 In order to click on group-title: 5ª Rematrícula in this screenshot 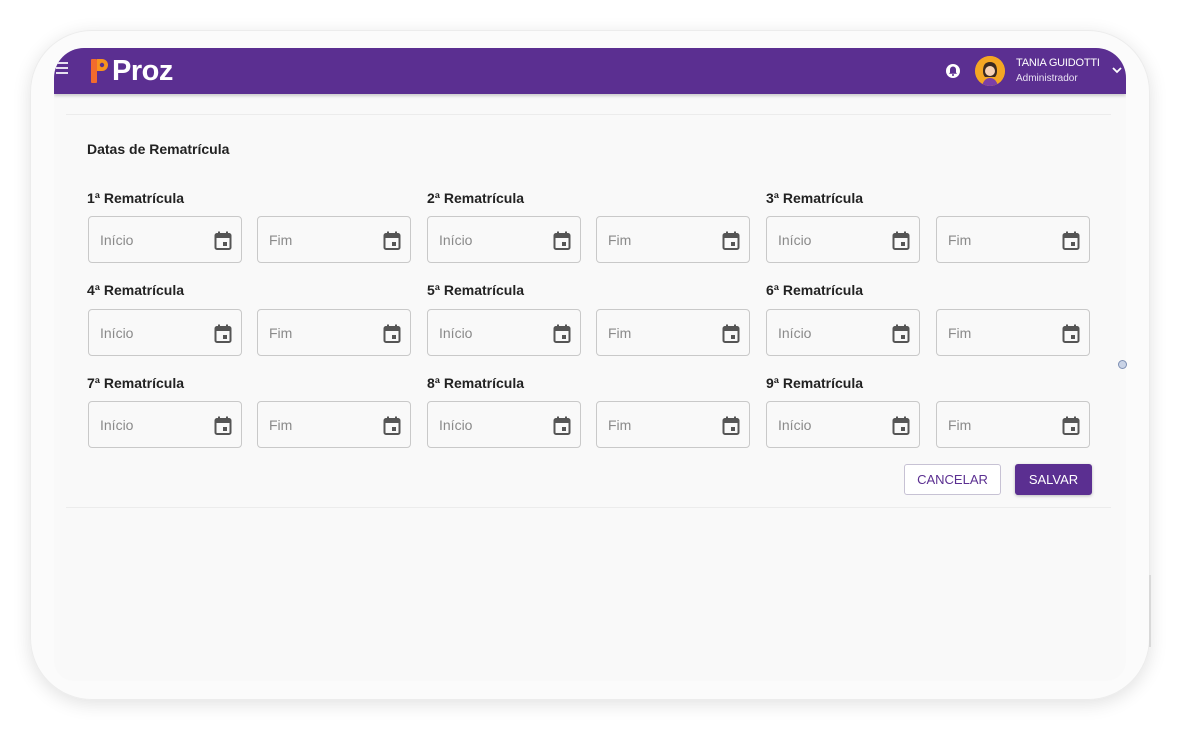, I will do `click(476, 290)`.